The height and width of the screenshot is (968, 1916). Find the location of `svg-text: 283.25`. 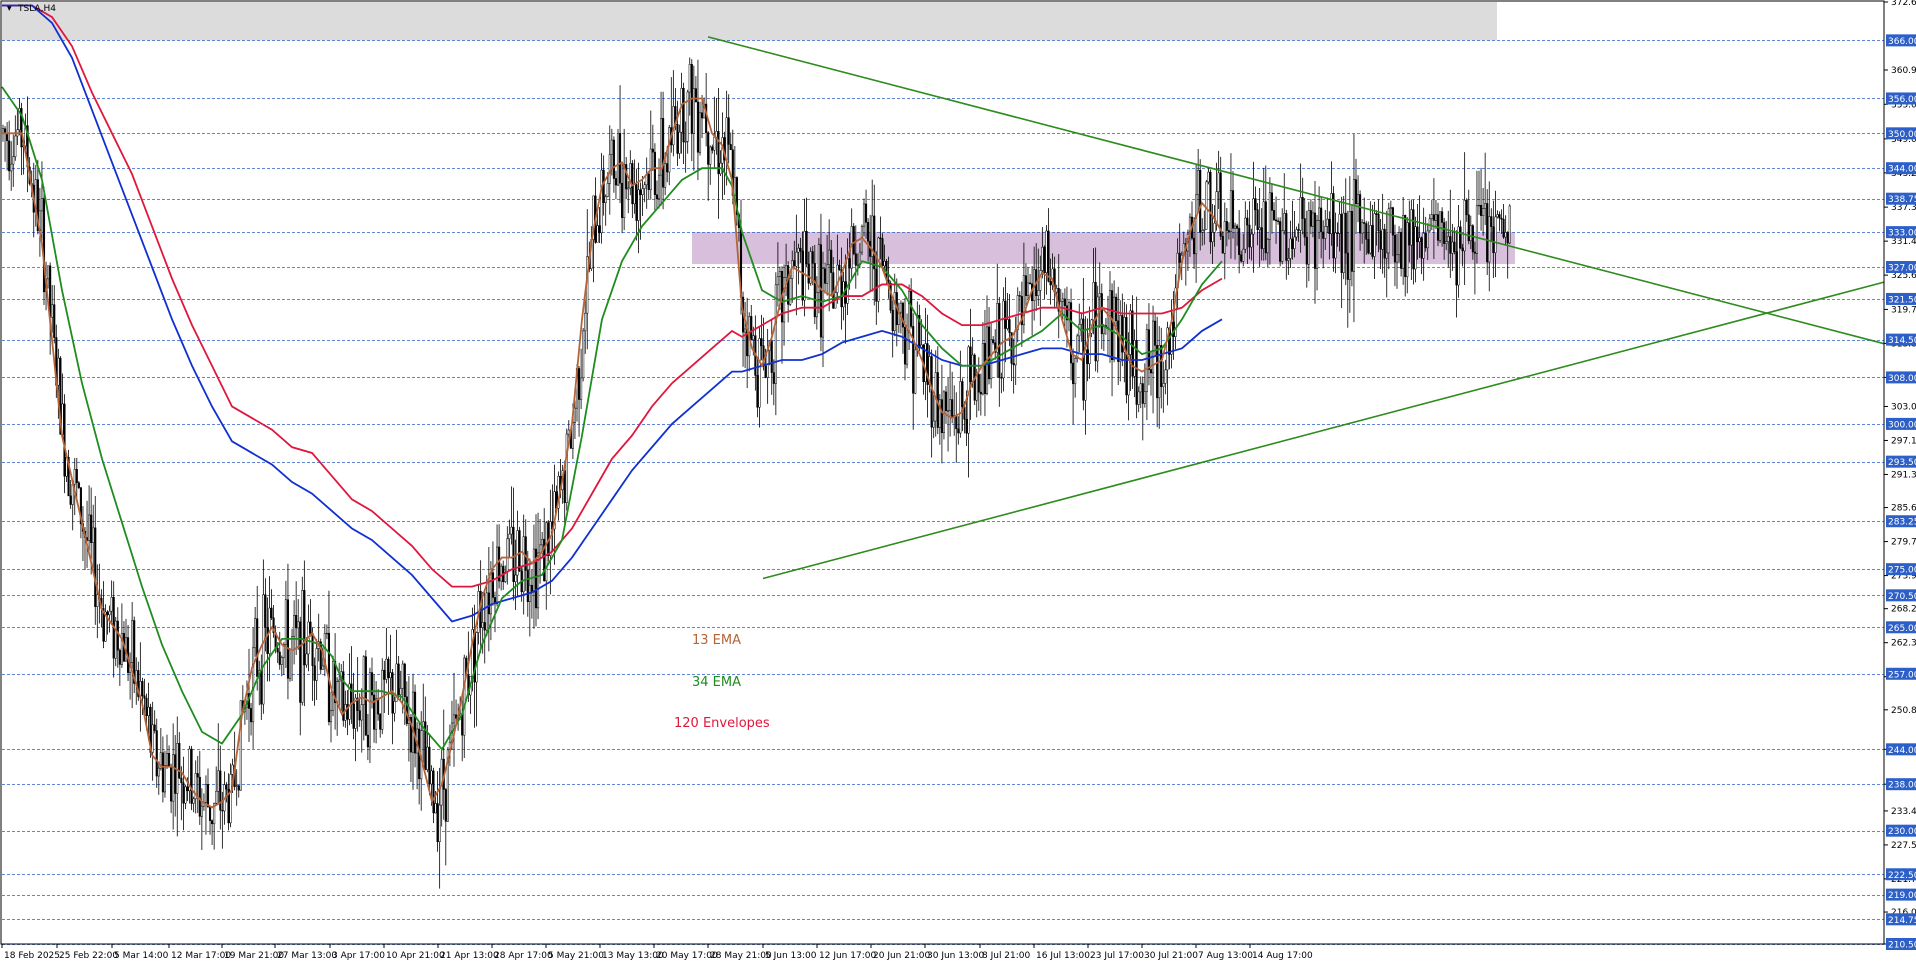

svg-text: 283.25 is located at coordinates (1902, 523).